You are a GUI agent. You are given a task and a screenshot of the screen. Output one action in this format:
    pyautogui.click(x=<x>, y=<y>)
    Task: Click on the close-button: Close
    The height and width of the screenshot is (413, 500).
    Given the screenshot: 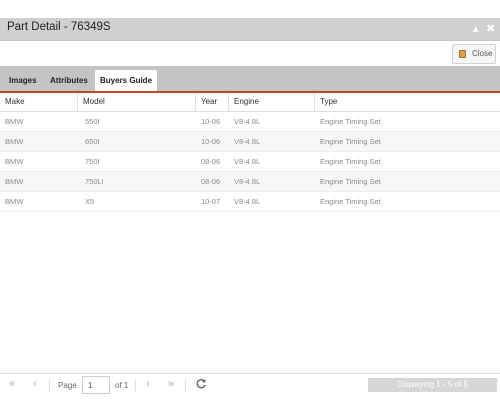 What is the action you would take?
    pyautogui.click(x=474, y=54)
    